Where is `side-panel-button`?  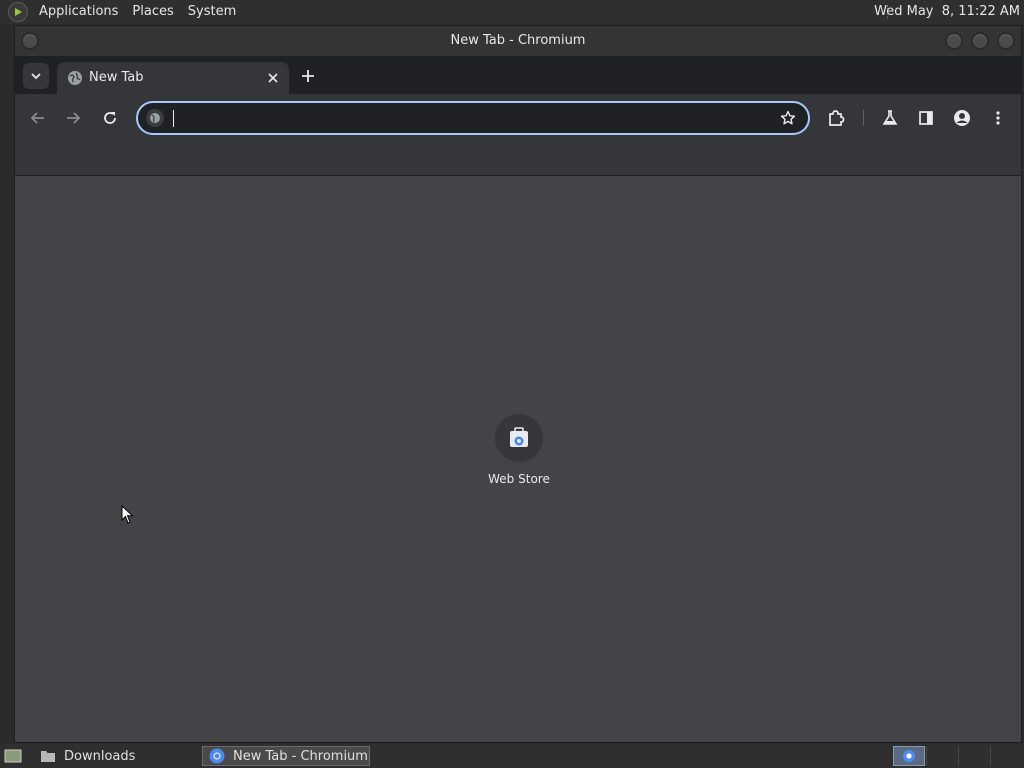
side-panel-button is located at coordinates (926, 118).